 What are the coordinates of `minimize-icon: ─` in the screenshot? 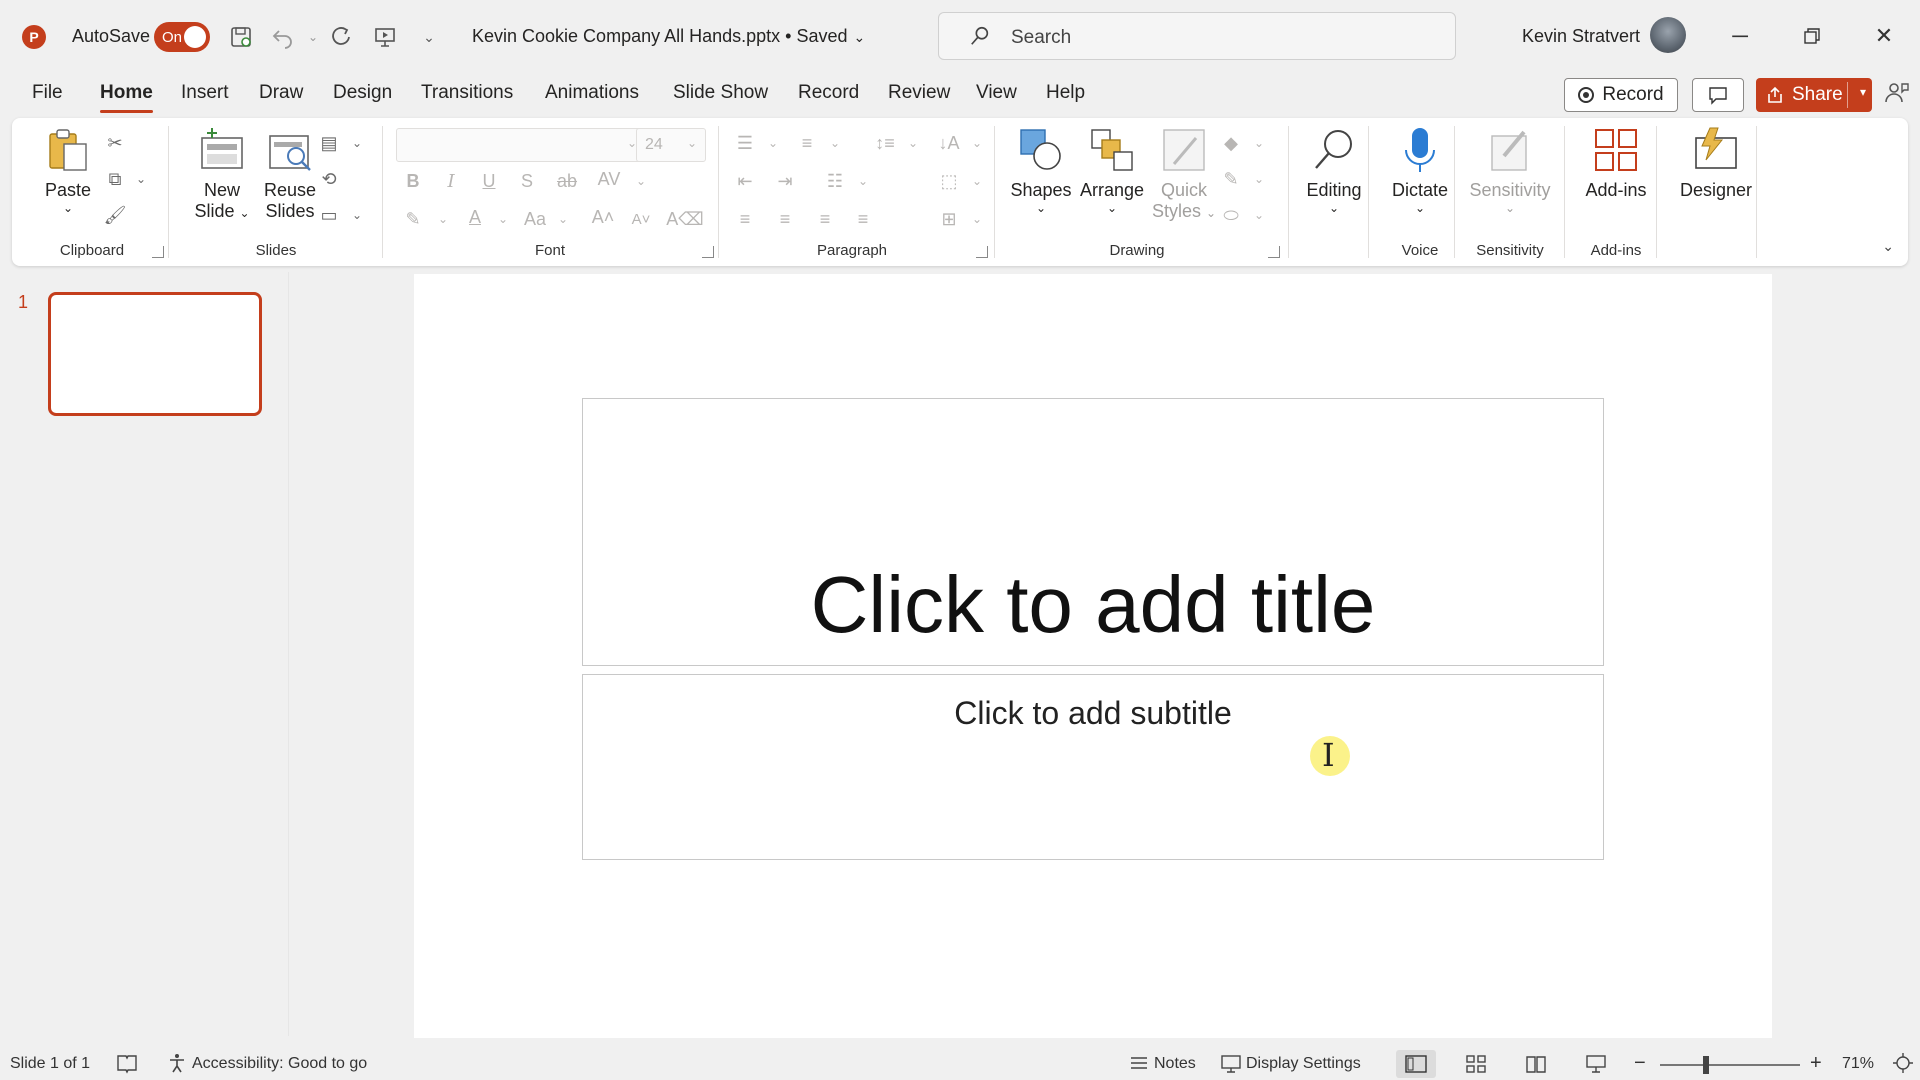 It's located at (1740, 36).